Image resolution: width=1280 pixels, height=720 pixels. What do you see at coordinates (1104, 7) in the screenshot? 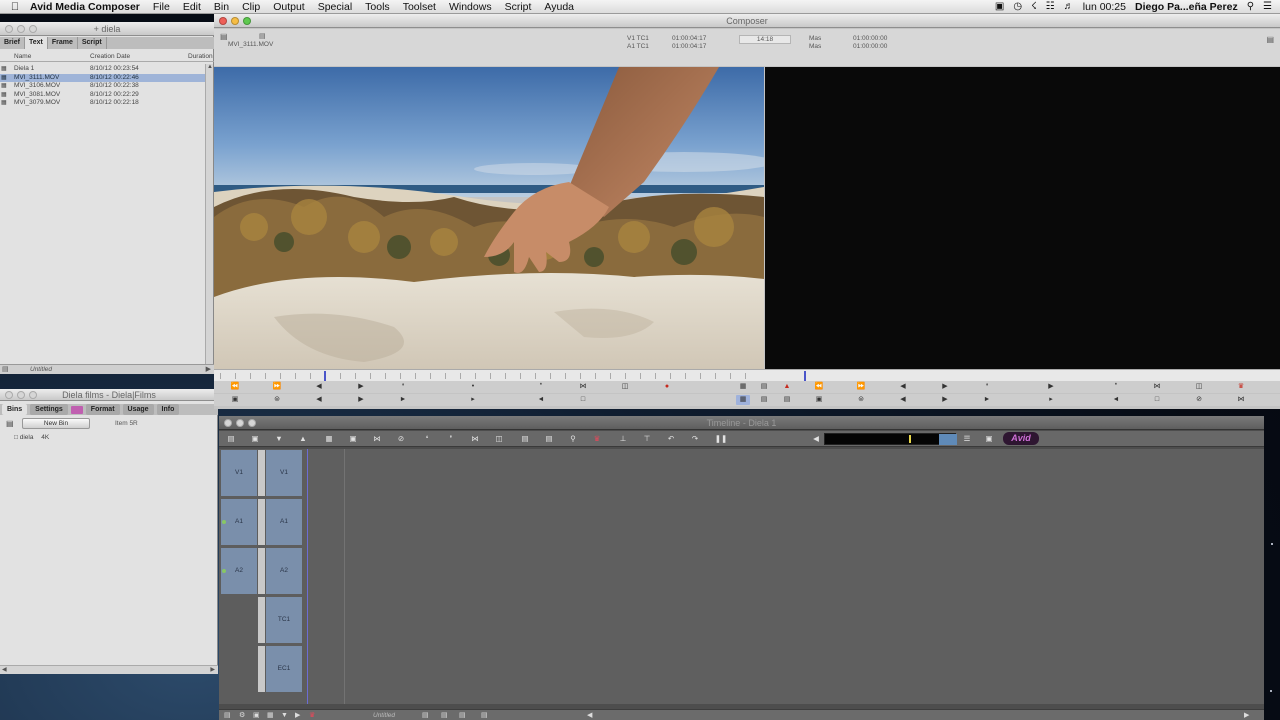
I see `menu-clock: lun 00:25` at bounding box center [1104, 7].